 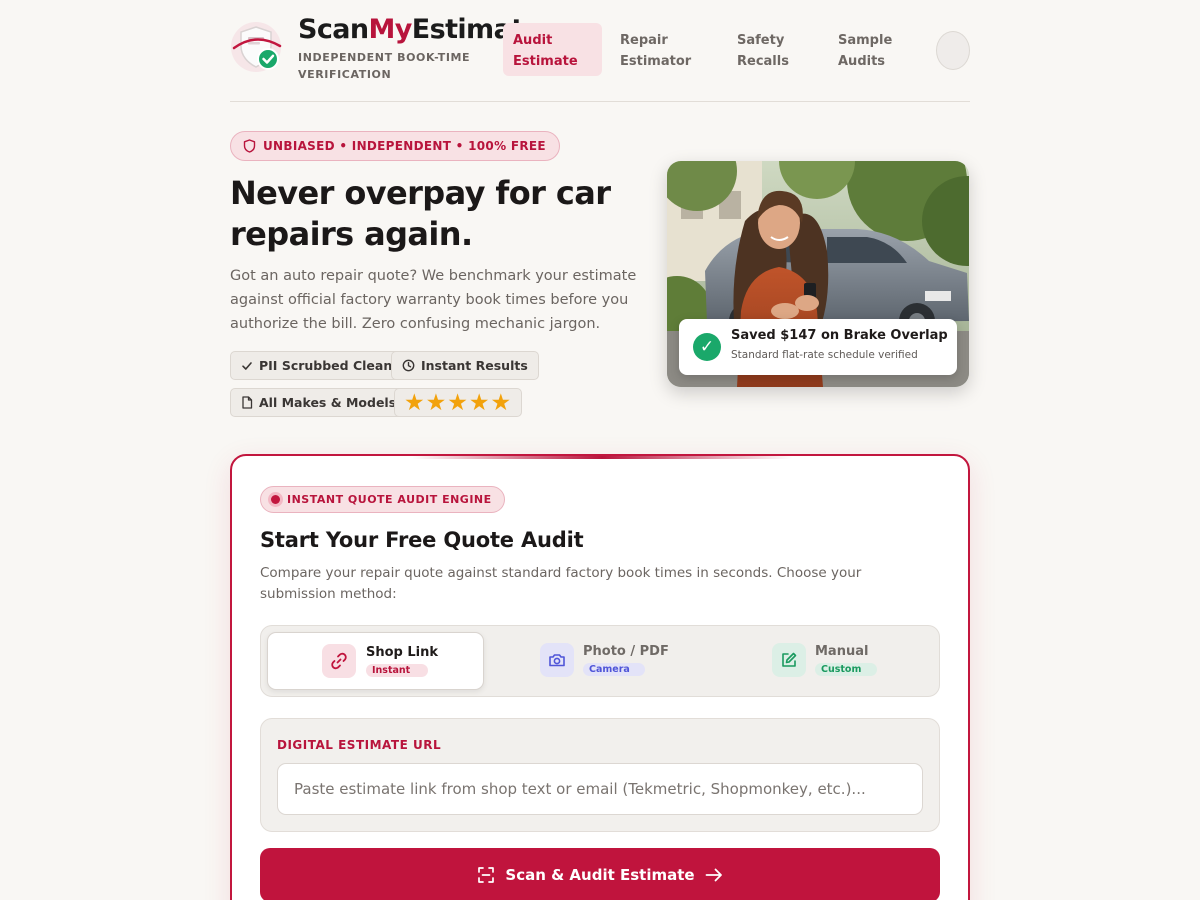 I want to click on chip-instant-results: Instant Results, so click(x=465, y=365).